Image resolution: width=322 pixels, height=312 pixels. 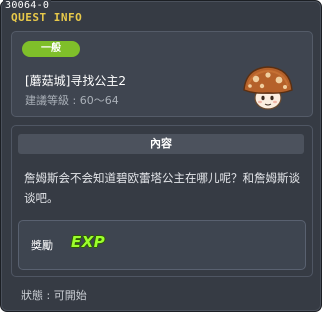 What do you see at coordinates (161, 144) in the screenshot?
I see `content-section-header: 內容` at bounding box center [161, 144].